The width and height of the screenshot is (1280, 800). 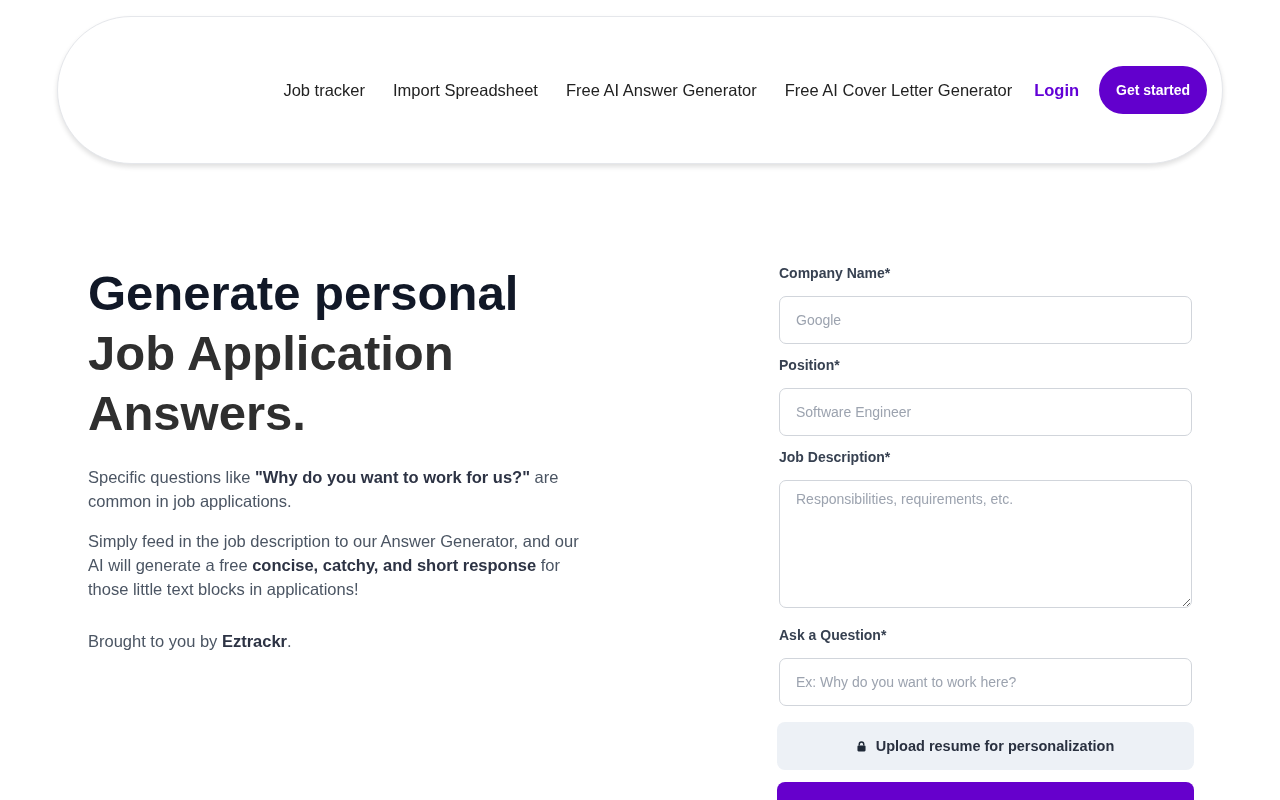 What do you see at coordinates (985, 682) in the screenshot?
I see `input-field: Ex: Why do you want to work here?` at bounding box center [985, 682].